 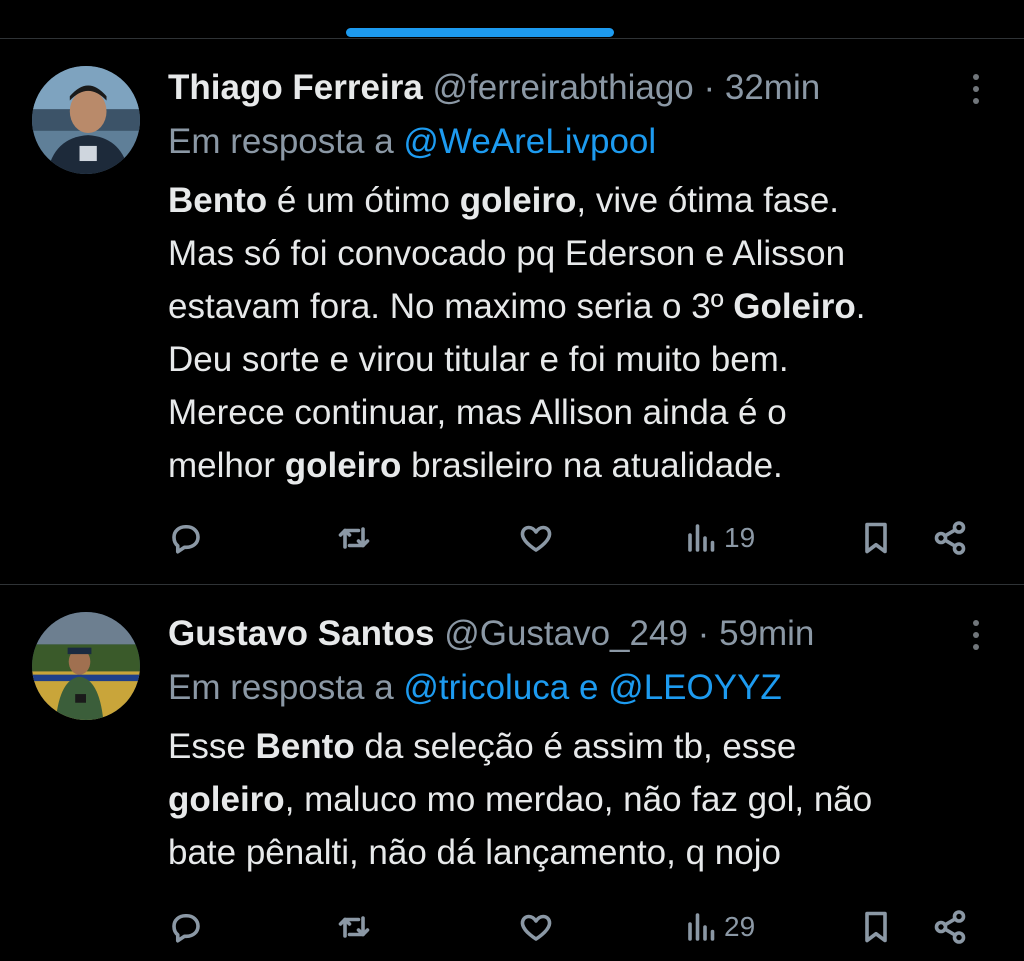 I want to click on body-text-segment: estavam fora. No maximo seria o 3º, so click(x=451, y=306).